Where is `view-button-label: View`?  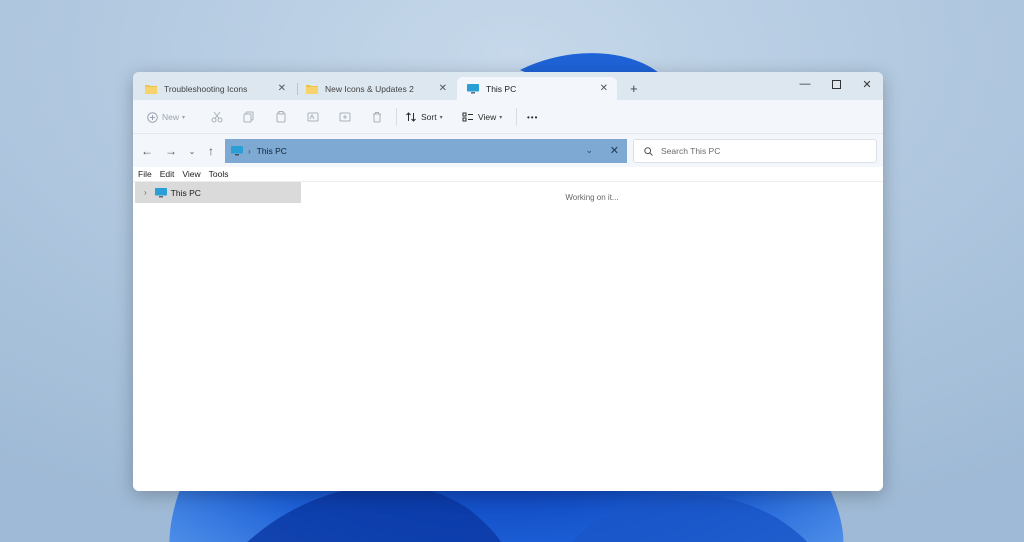 view-button-label: View is located at coordinates (487, 117).